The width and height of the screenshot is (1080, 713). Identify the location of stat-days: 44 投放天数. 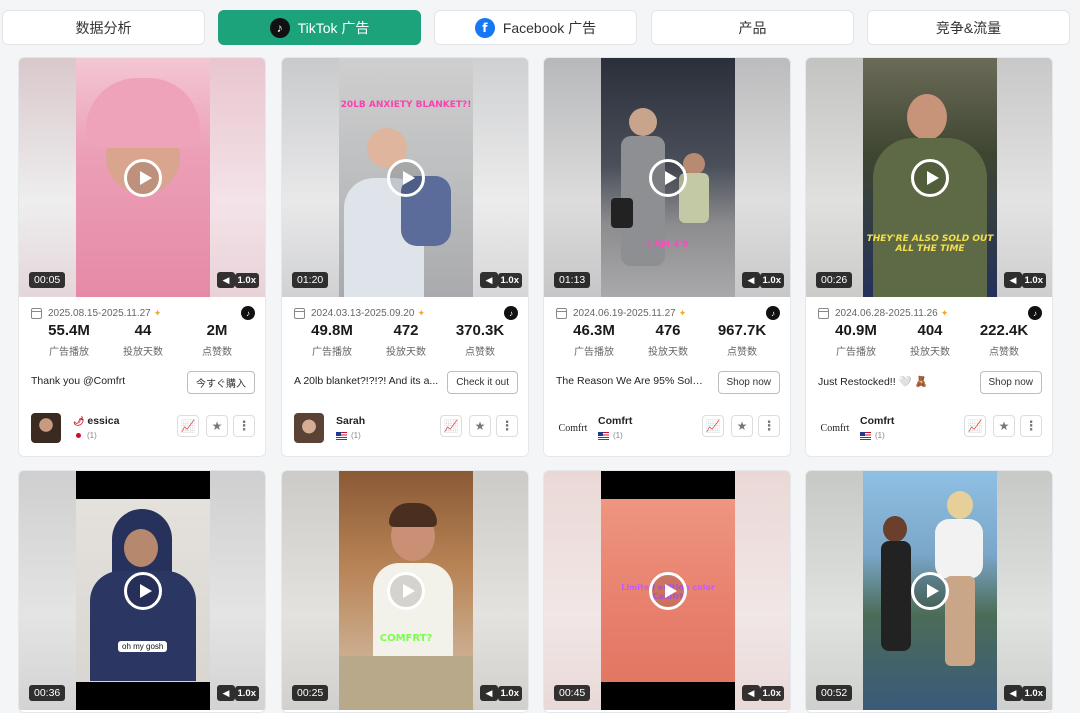
(143, 340).